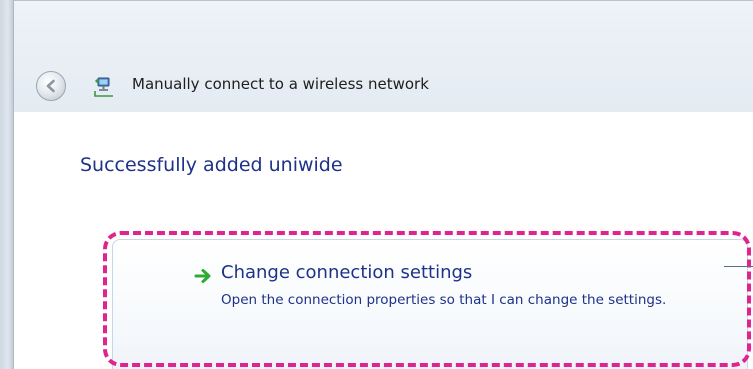 The width and height of the screenshot is (753, 369). Describe the element at coordinates (280, 84) in the screenshot. I see `window-title: Manually connect to a wireless network` at that location.